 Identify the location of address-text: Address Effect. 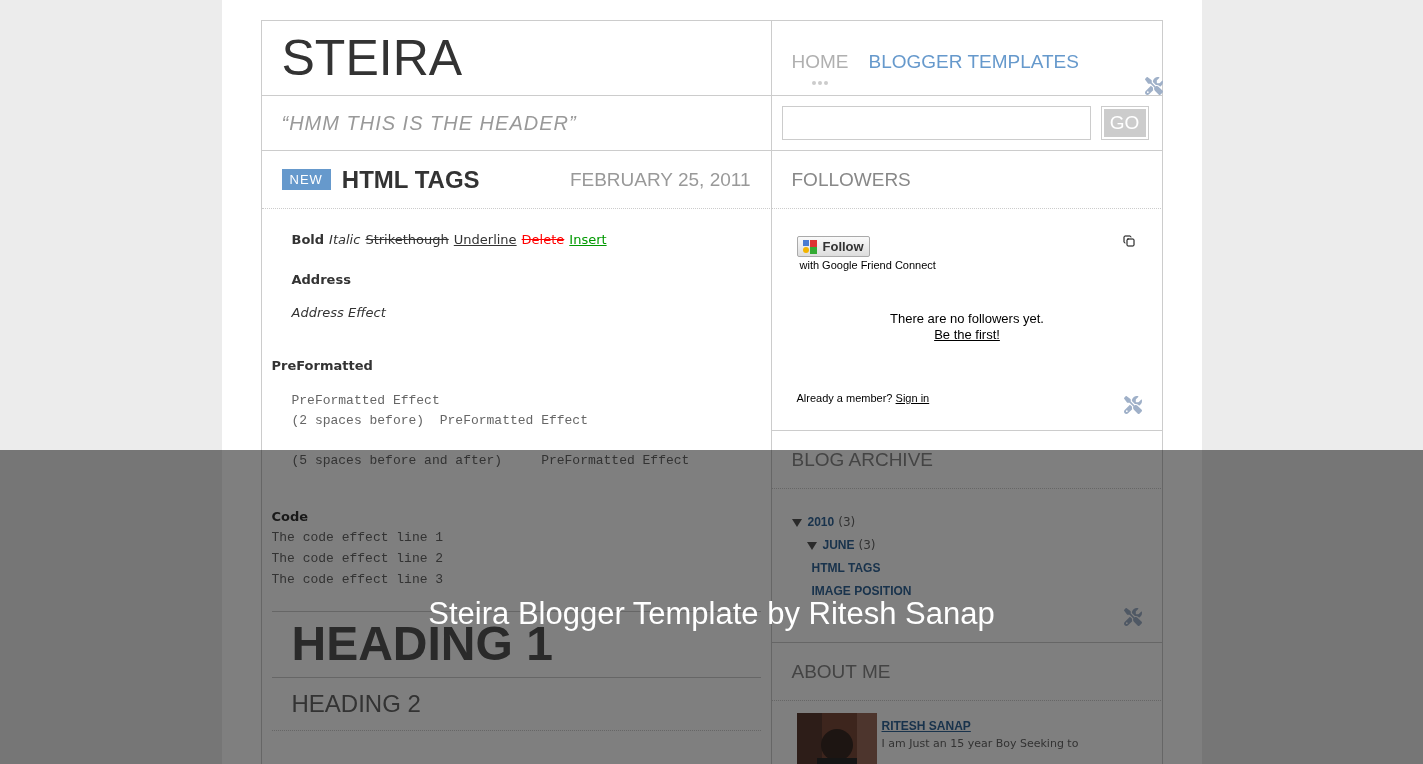
(338, 312).